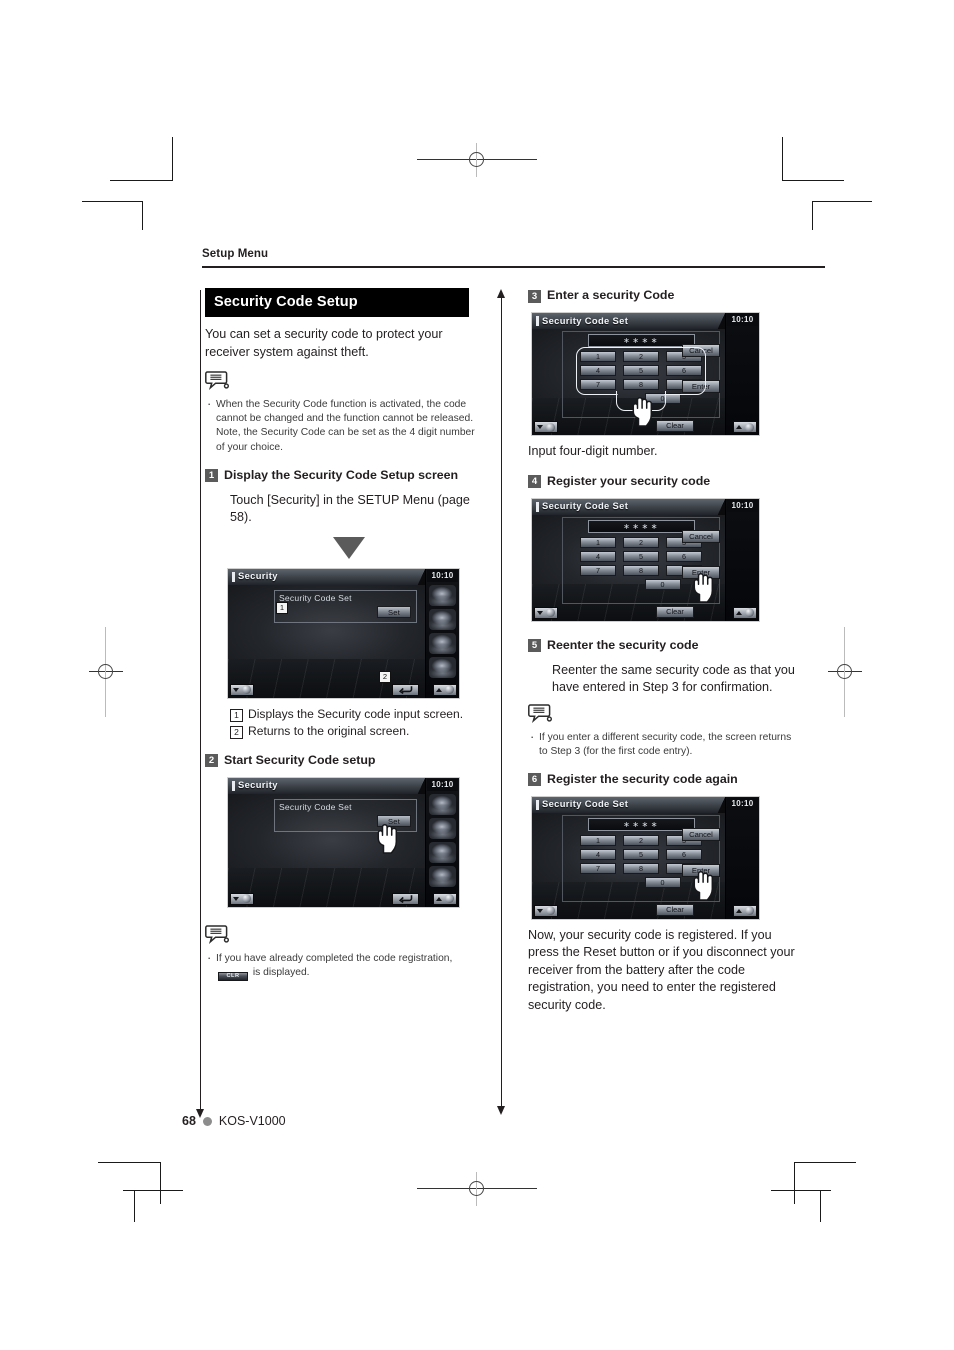 The width and height of the screenshot is (954, 1350). I want to click on step-number: 3, so click(534, 296).